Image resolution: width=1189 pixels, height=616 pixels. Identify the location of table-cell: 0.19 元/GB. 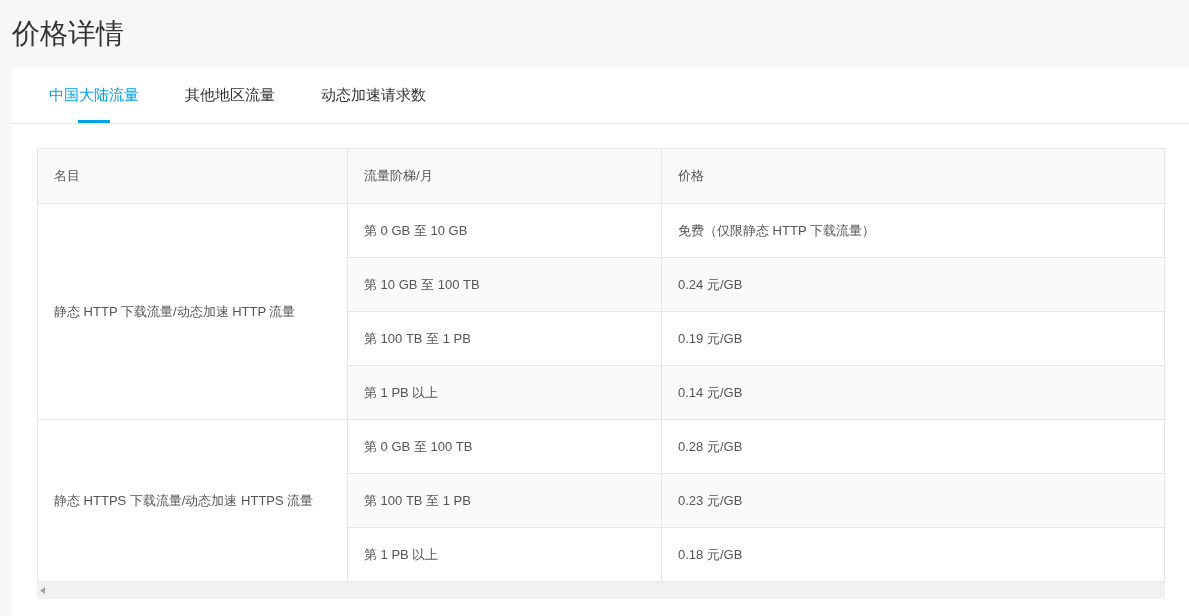
(913, 338).